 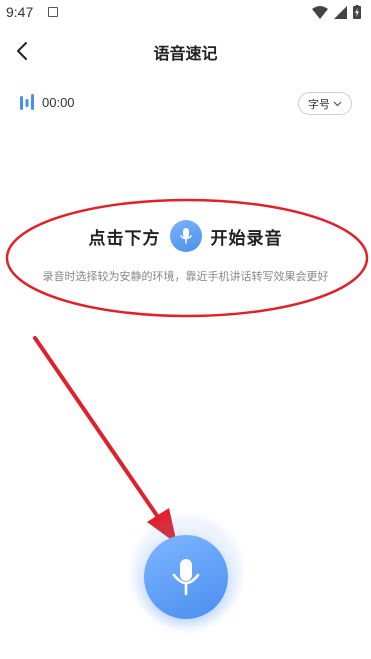 I want to click on font-size-button: 字号, so click(x=325, y=103).